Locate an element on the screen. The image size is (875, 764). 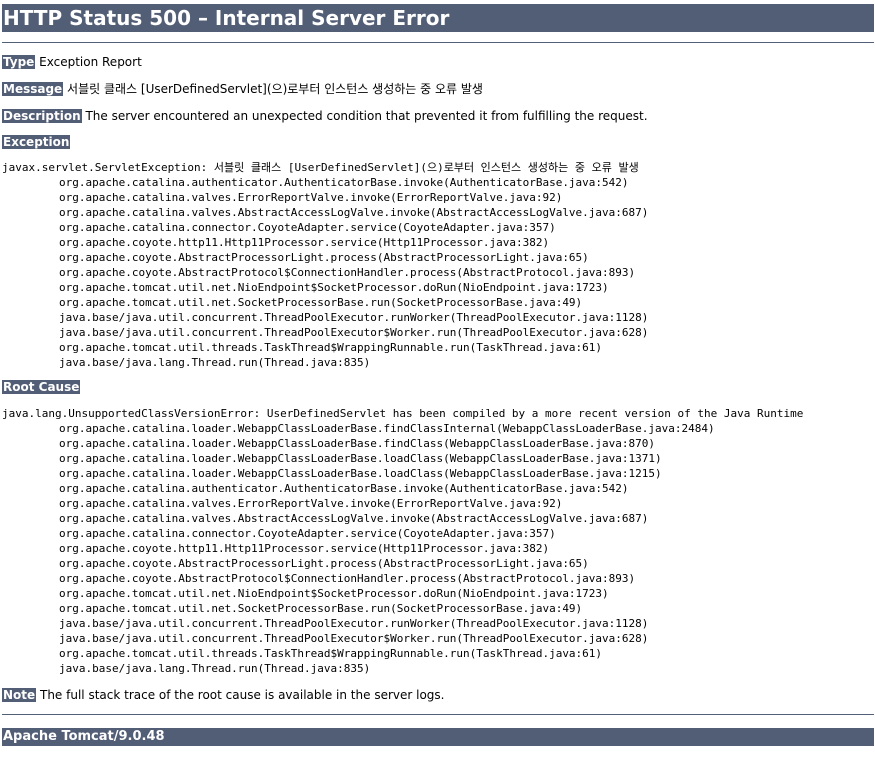
exception-row: Exception is located at coordinates (438, 142).